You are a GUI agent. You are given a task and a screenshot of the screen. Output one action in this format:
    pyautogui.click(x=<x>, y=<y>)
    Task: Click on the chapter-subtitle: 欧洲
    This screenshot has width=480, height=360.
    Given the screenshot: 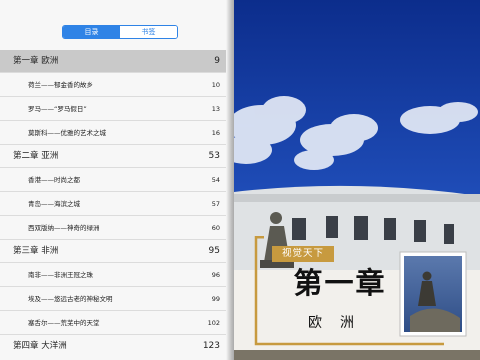 What is the action you would take?
    pyautogui.click(x=340, y=323)
    